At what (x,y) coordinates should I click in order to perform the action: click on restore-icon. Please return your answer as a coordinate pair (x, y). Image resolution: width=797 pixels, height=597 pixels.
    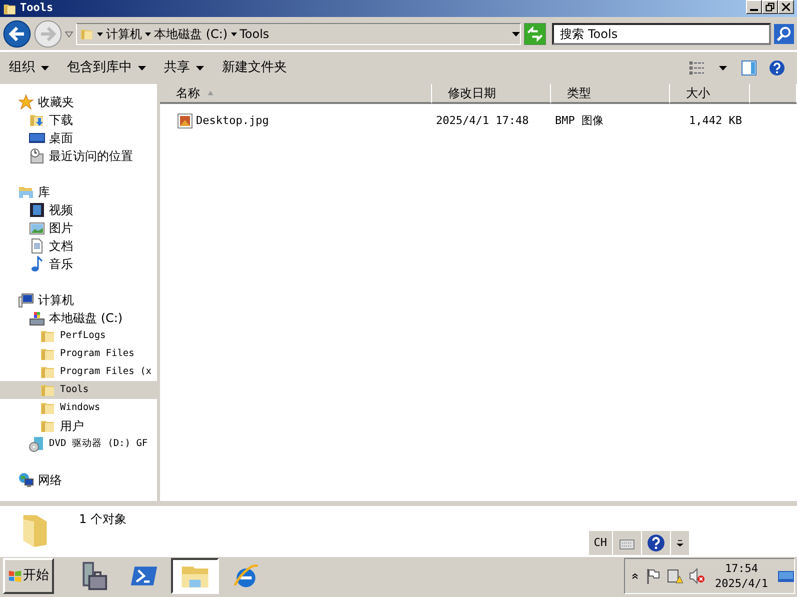
    Looking at the image, I should click on (770, 7).